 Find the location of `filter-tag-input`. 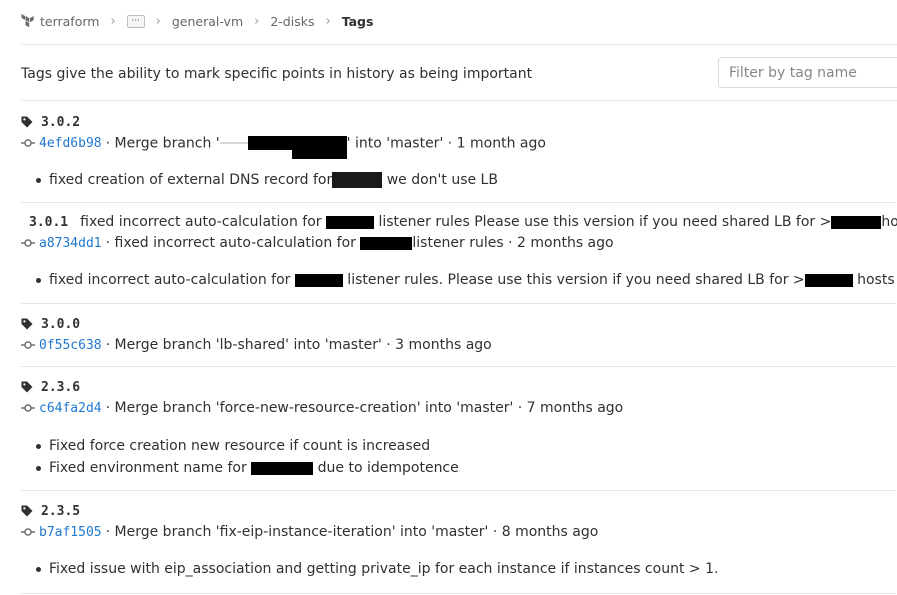

filter-tag-input is located at coordinates (807, 72).